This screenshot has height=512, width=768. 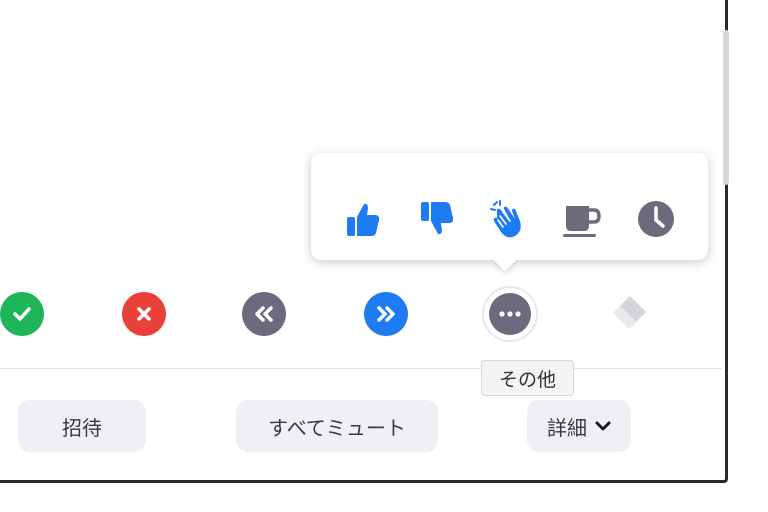 I want to click on yes-button, so click(x=22, y=314).